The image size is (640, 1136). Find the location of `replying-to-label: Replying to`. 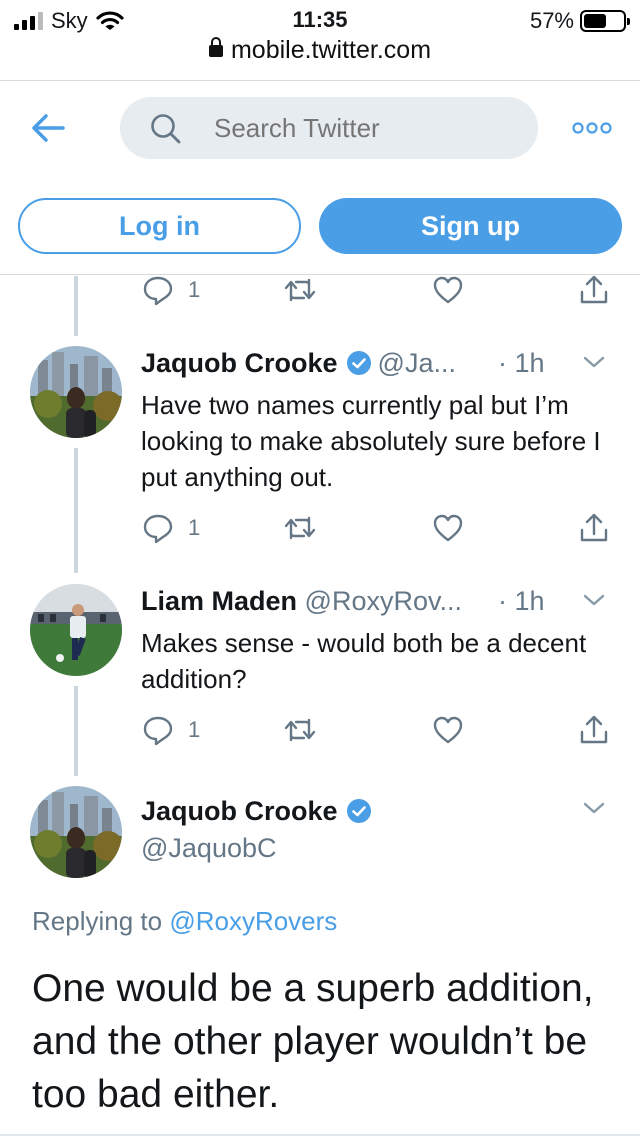

replying-to-label: Replying to is located at coordinates (97, 921).